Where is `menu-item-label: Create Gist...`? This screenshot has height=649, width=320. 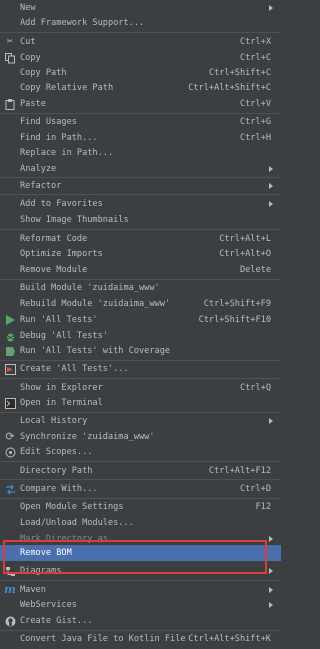
menu-item-label: Create Gist... is located at coordinates (56, 621).